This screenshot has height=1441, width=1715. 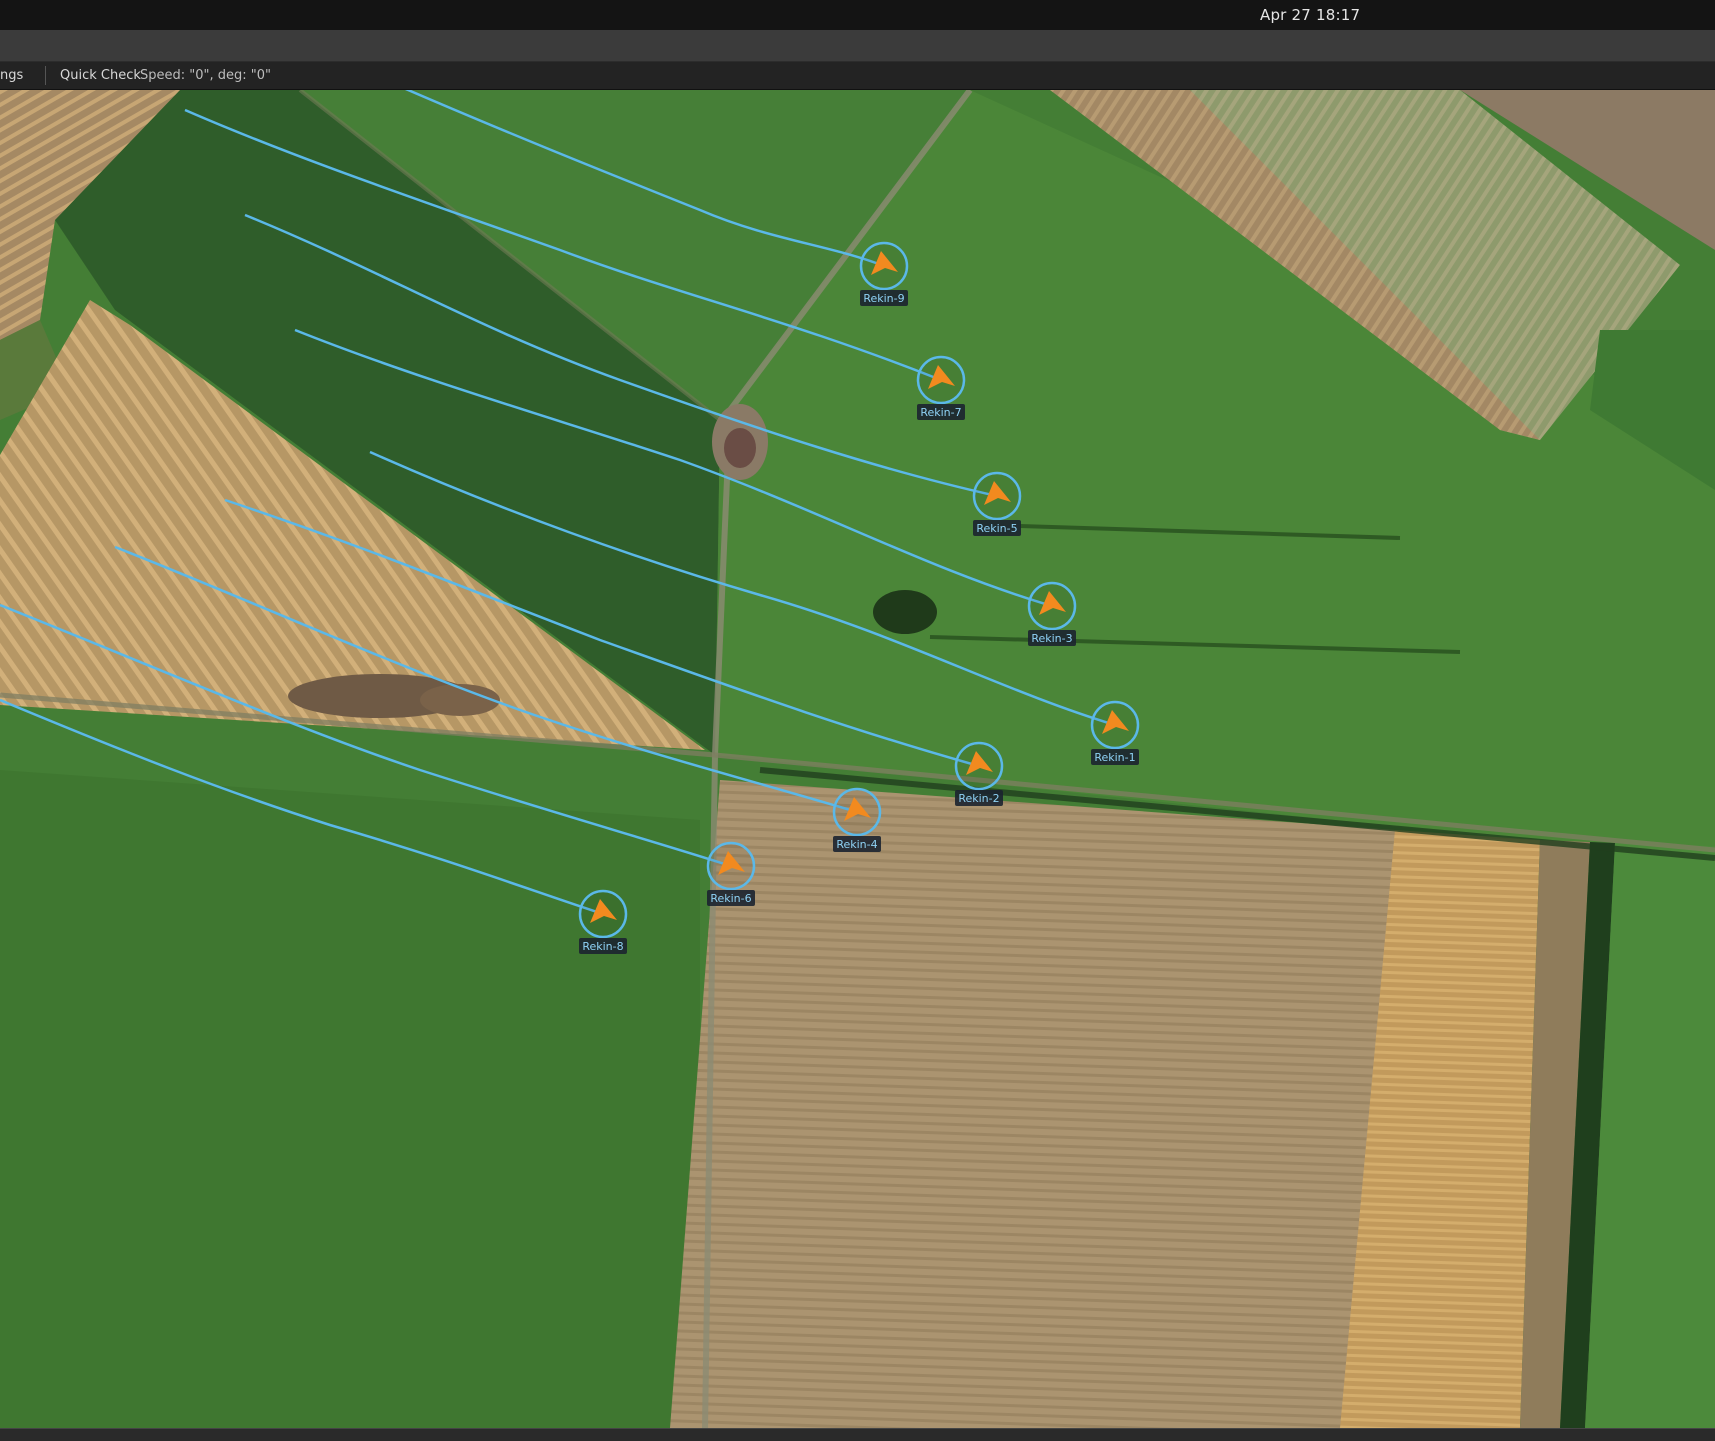 I want to click on vehicle-marker-rekin-5: Rekin-5, so click(x=997, y=503).